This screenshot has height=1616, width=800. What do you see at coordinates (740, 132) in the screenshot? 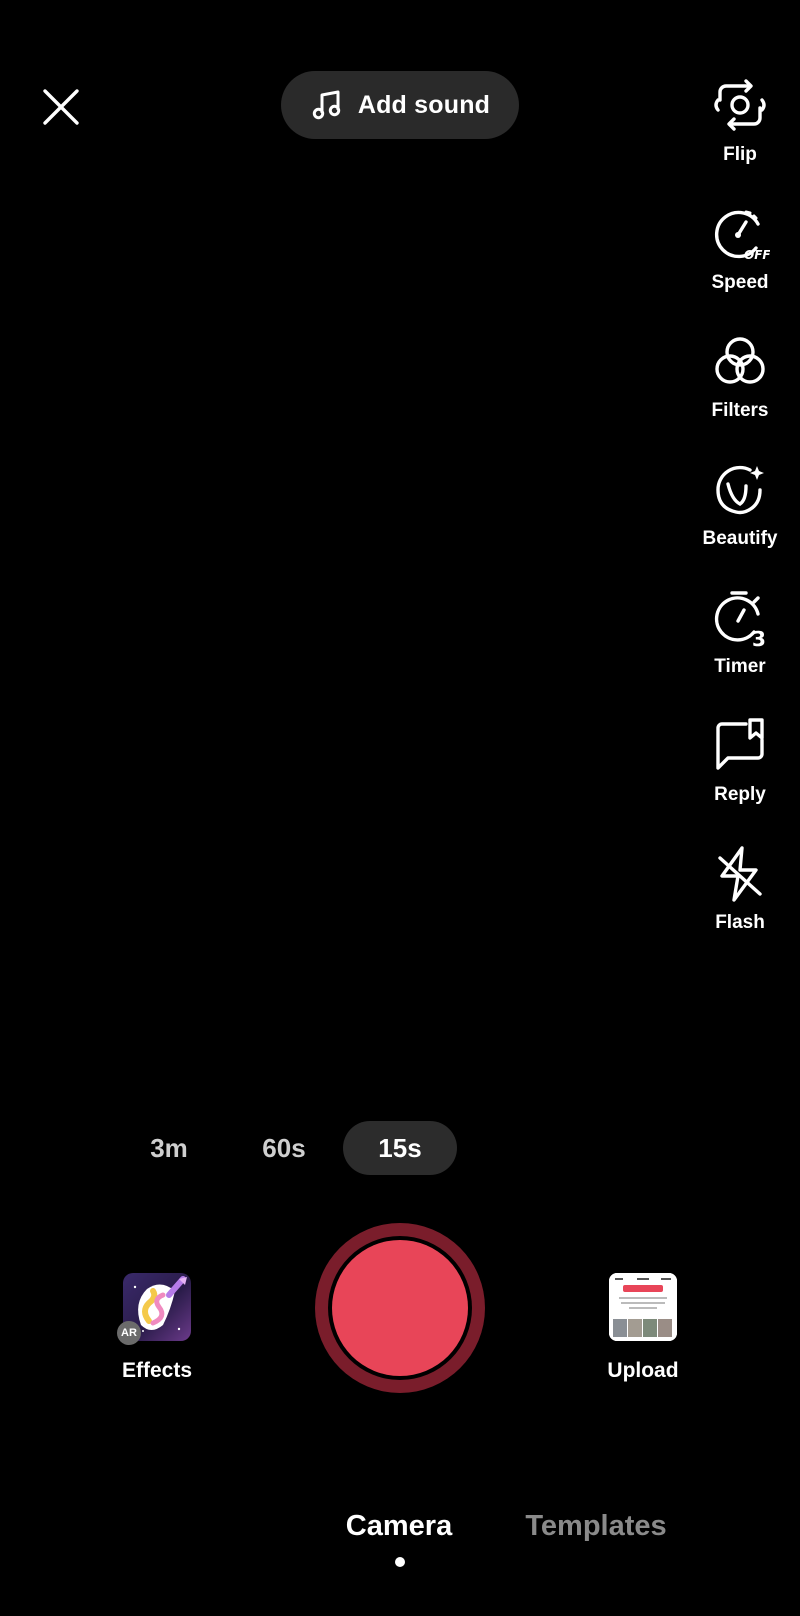
I see `flip-button: Flip` at bounding box center [740, 132].